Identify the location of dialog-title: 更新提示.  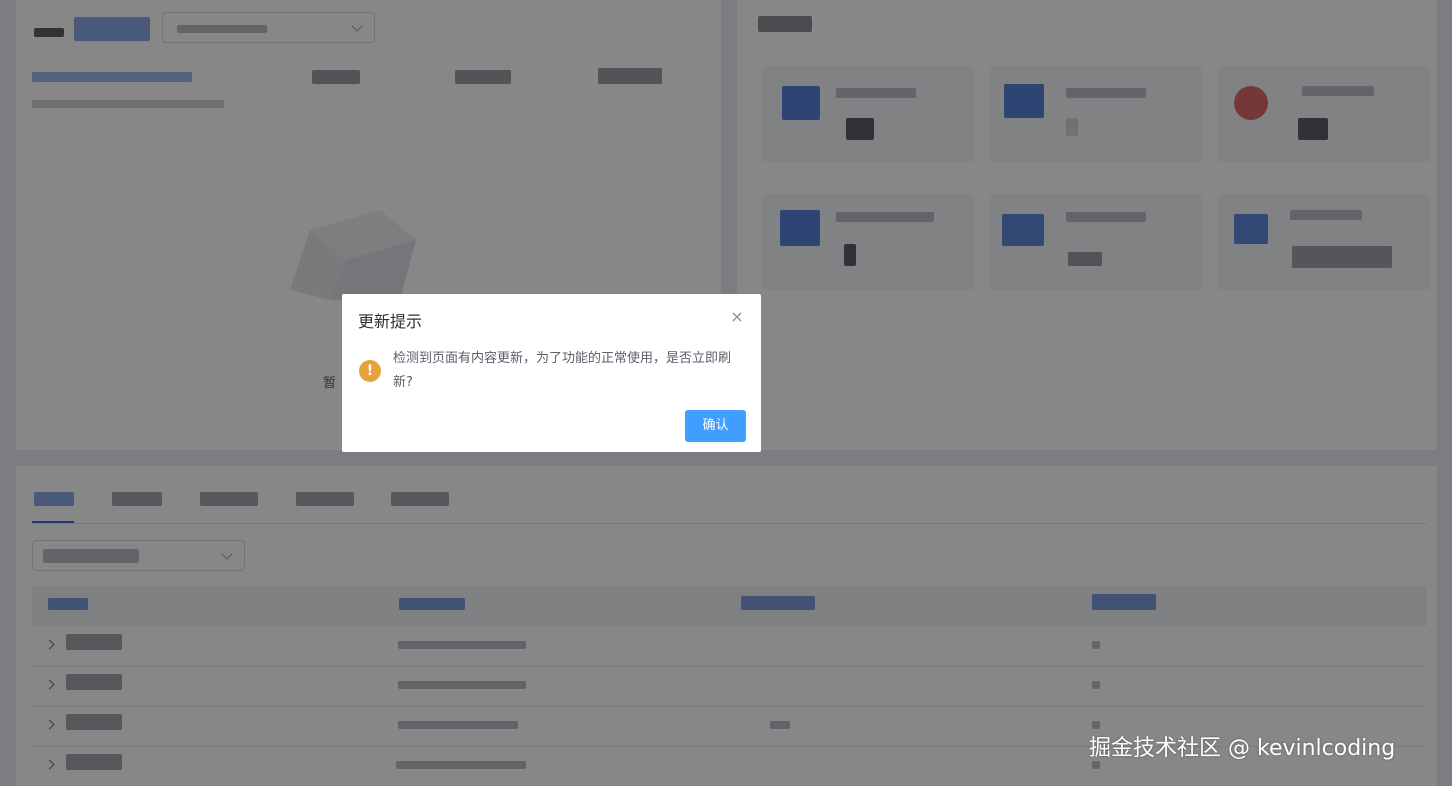
(390, 321).